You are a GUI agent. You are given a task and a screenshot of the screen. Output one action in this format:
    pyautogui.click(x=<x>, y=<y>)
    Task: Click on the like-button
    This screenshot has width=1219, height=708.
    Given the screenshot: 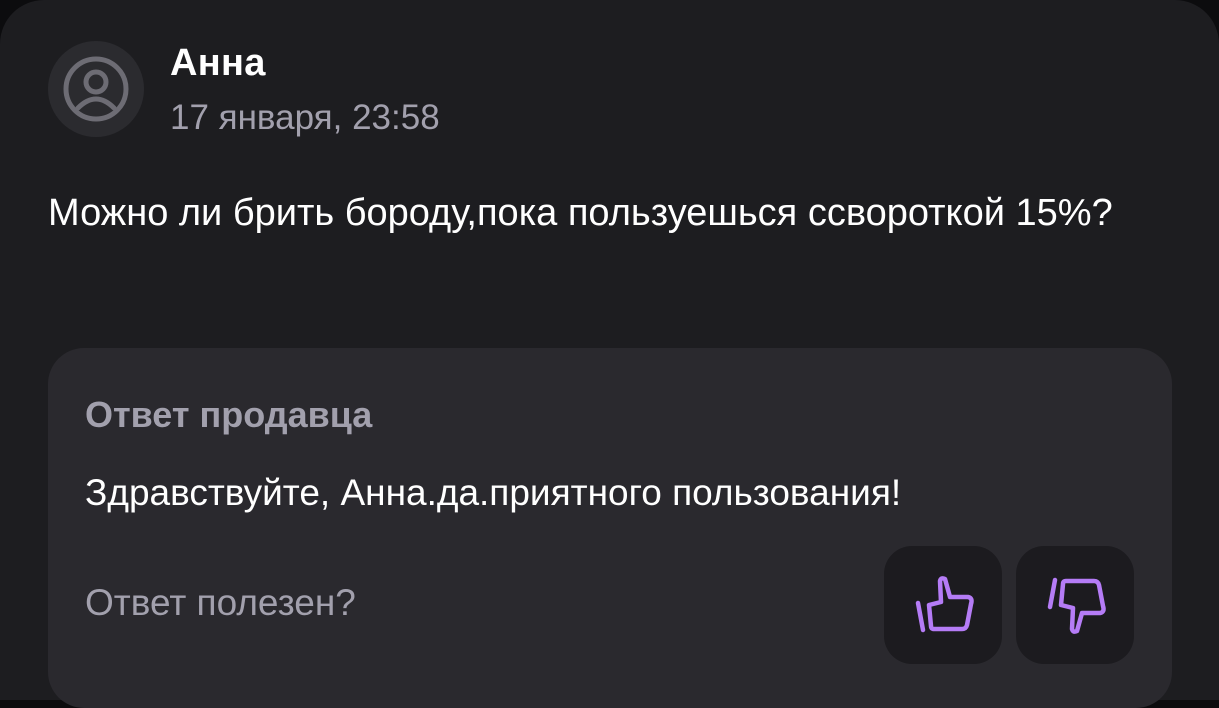 What is the action you would take?
    pyautogui.click(x=943, y=605)
    